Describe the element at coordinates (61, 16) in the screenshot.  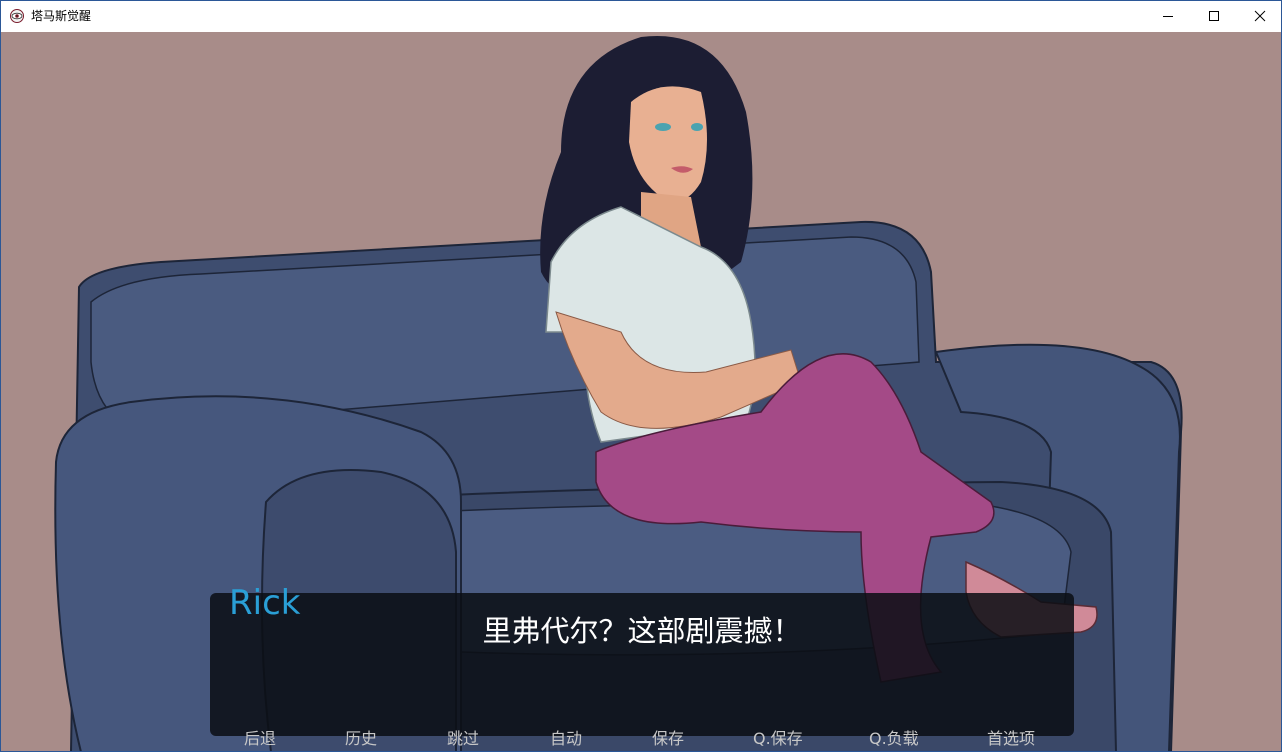
I see `window-title: 塔马斯觉醒` at that location.